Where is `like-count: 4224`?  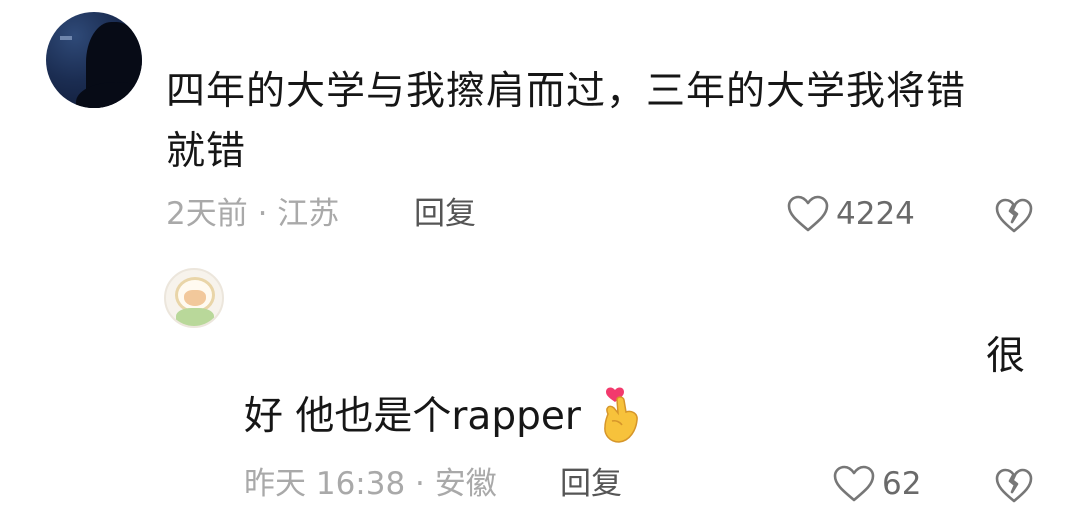 like-count: 4224 is located at coordinates (875, 214).